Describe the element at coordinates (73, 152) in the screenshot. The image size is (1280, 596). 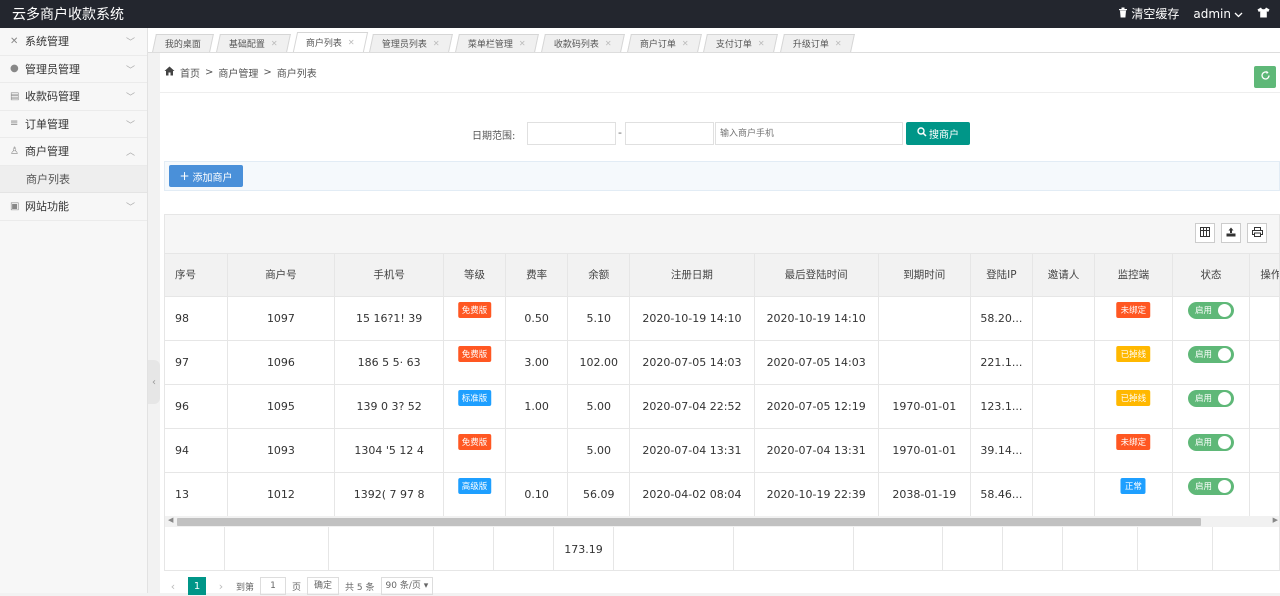
I see `sidebar-item-merchants: ♙ 商户管理 ︿` at that location.